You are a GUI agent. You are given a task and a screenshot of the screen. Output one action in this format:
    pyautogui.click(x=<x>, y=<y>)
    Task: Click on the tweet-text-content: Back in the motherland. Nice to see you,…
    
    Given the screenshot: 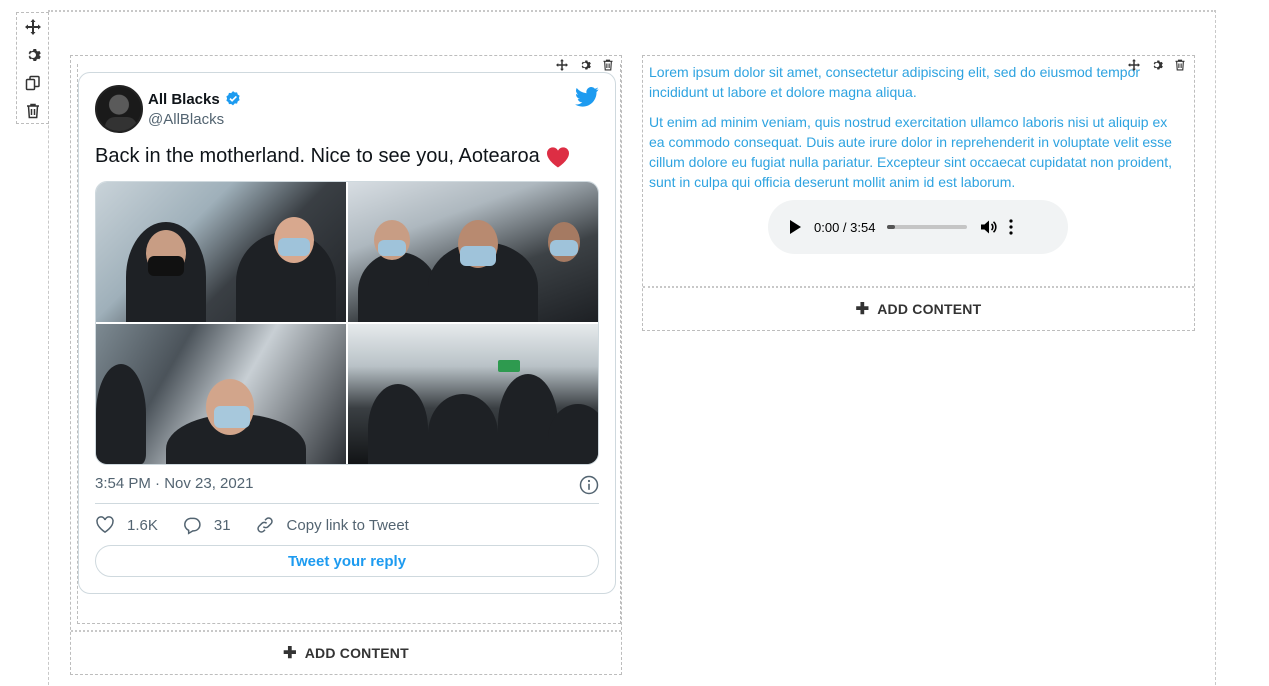 What is the action you would take?
    pyautogui.click(x=317, y=156)
    